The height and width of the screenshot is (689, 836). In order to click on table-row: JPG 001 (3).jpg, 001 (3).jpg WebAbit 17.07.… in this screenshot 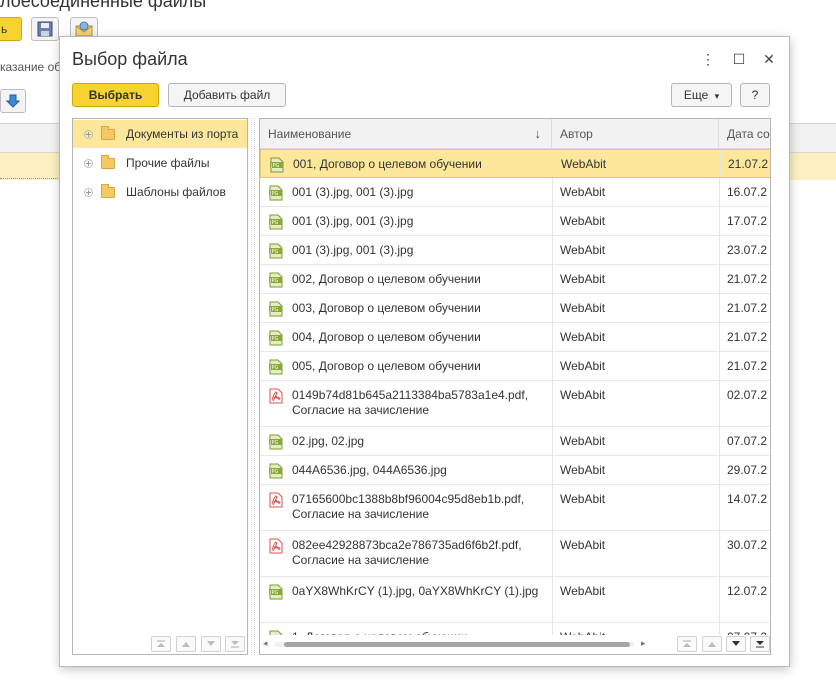, I will do `click(515, 221)`.